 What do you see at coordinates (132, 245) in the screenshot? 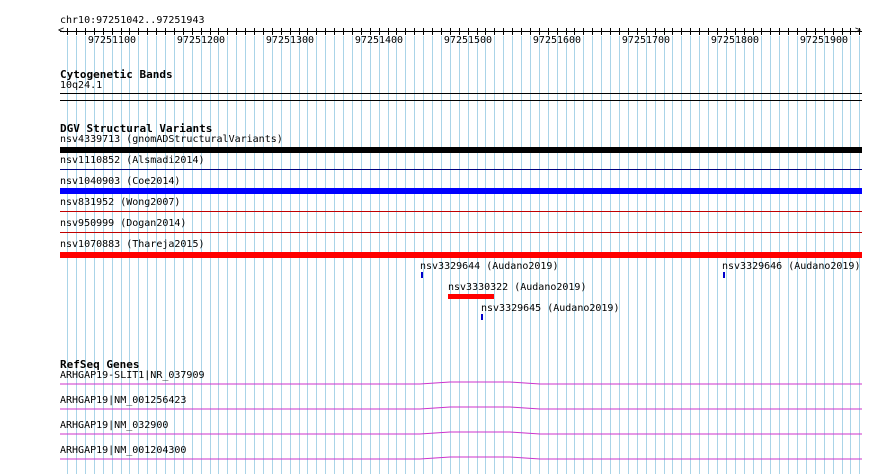
I see `variant-label: nsv1070883 (Thareja2015)` at bounding box center [132, 245].